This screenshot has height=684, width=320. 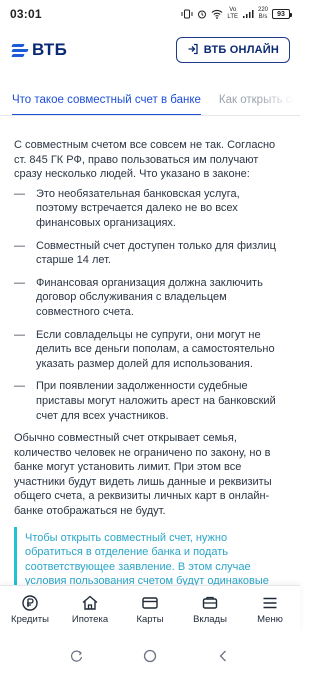 What do you see at coordinates (30, 603) in the screenshot?
I see `credit-icon` at bounding box center [30, 603].